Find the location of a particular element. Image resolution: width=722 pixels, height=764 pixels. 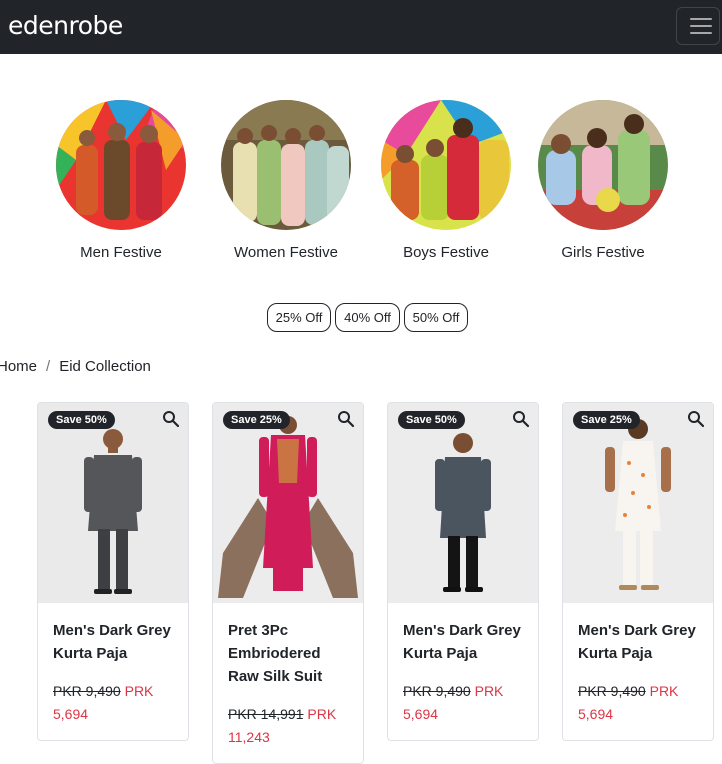

category-men-festive: Men Festive is located at coordinates (121, 181).